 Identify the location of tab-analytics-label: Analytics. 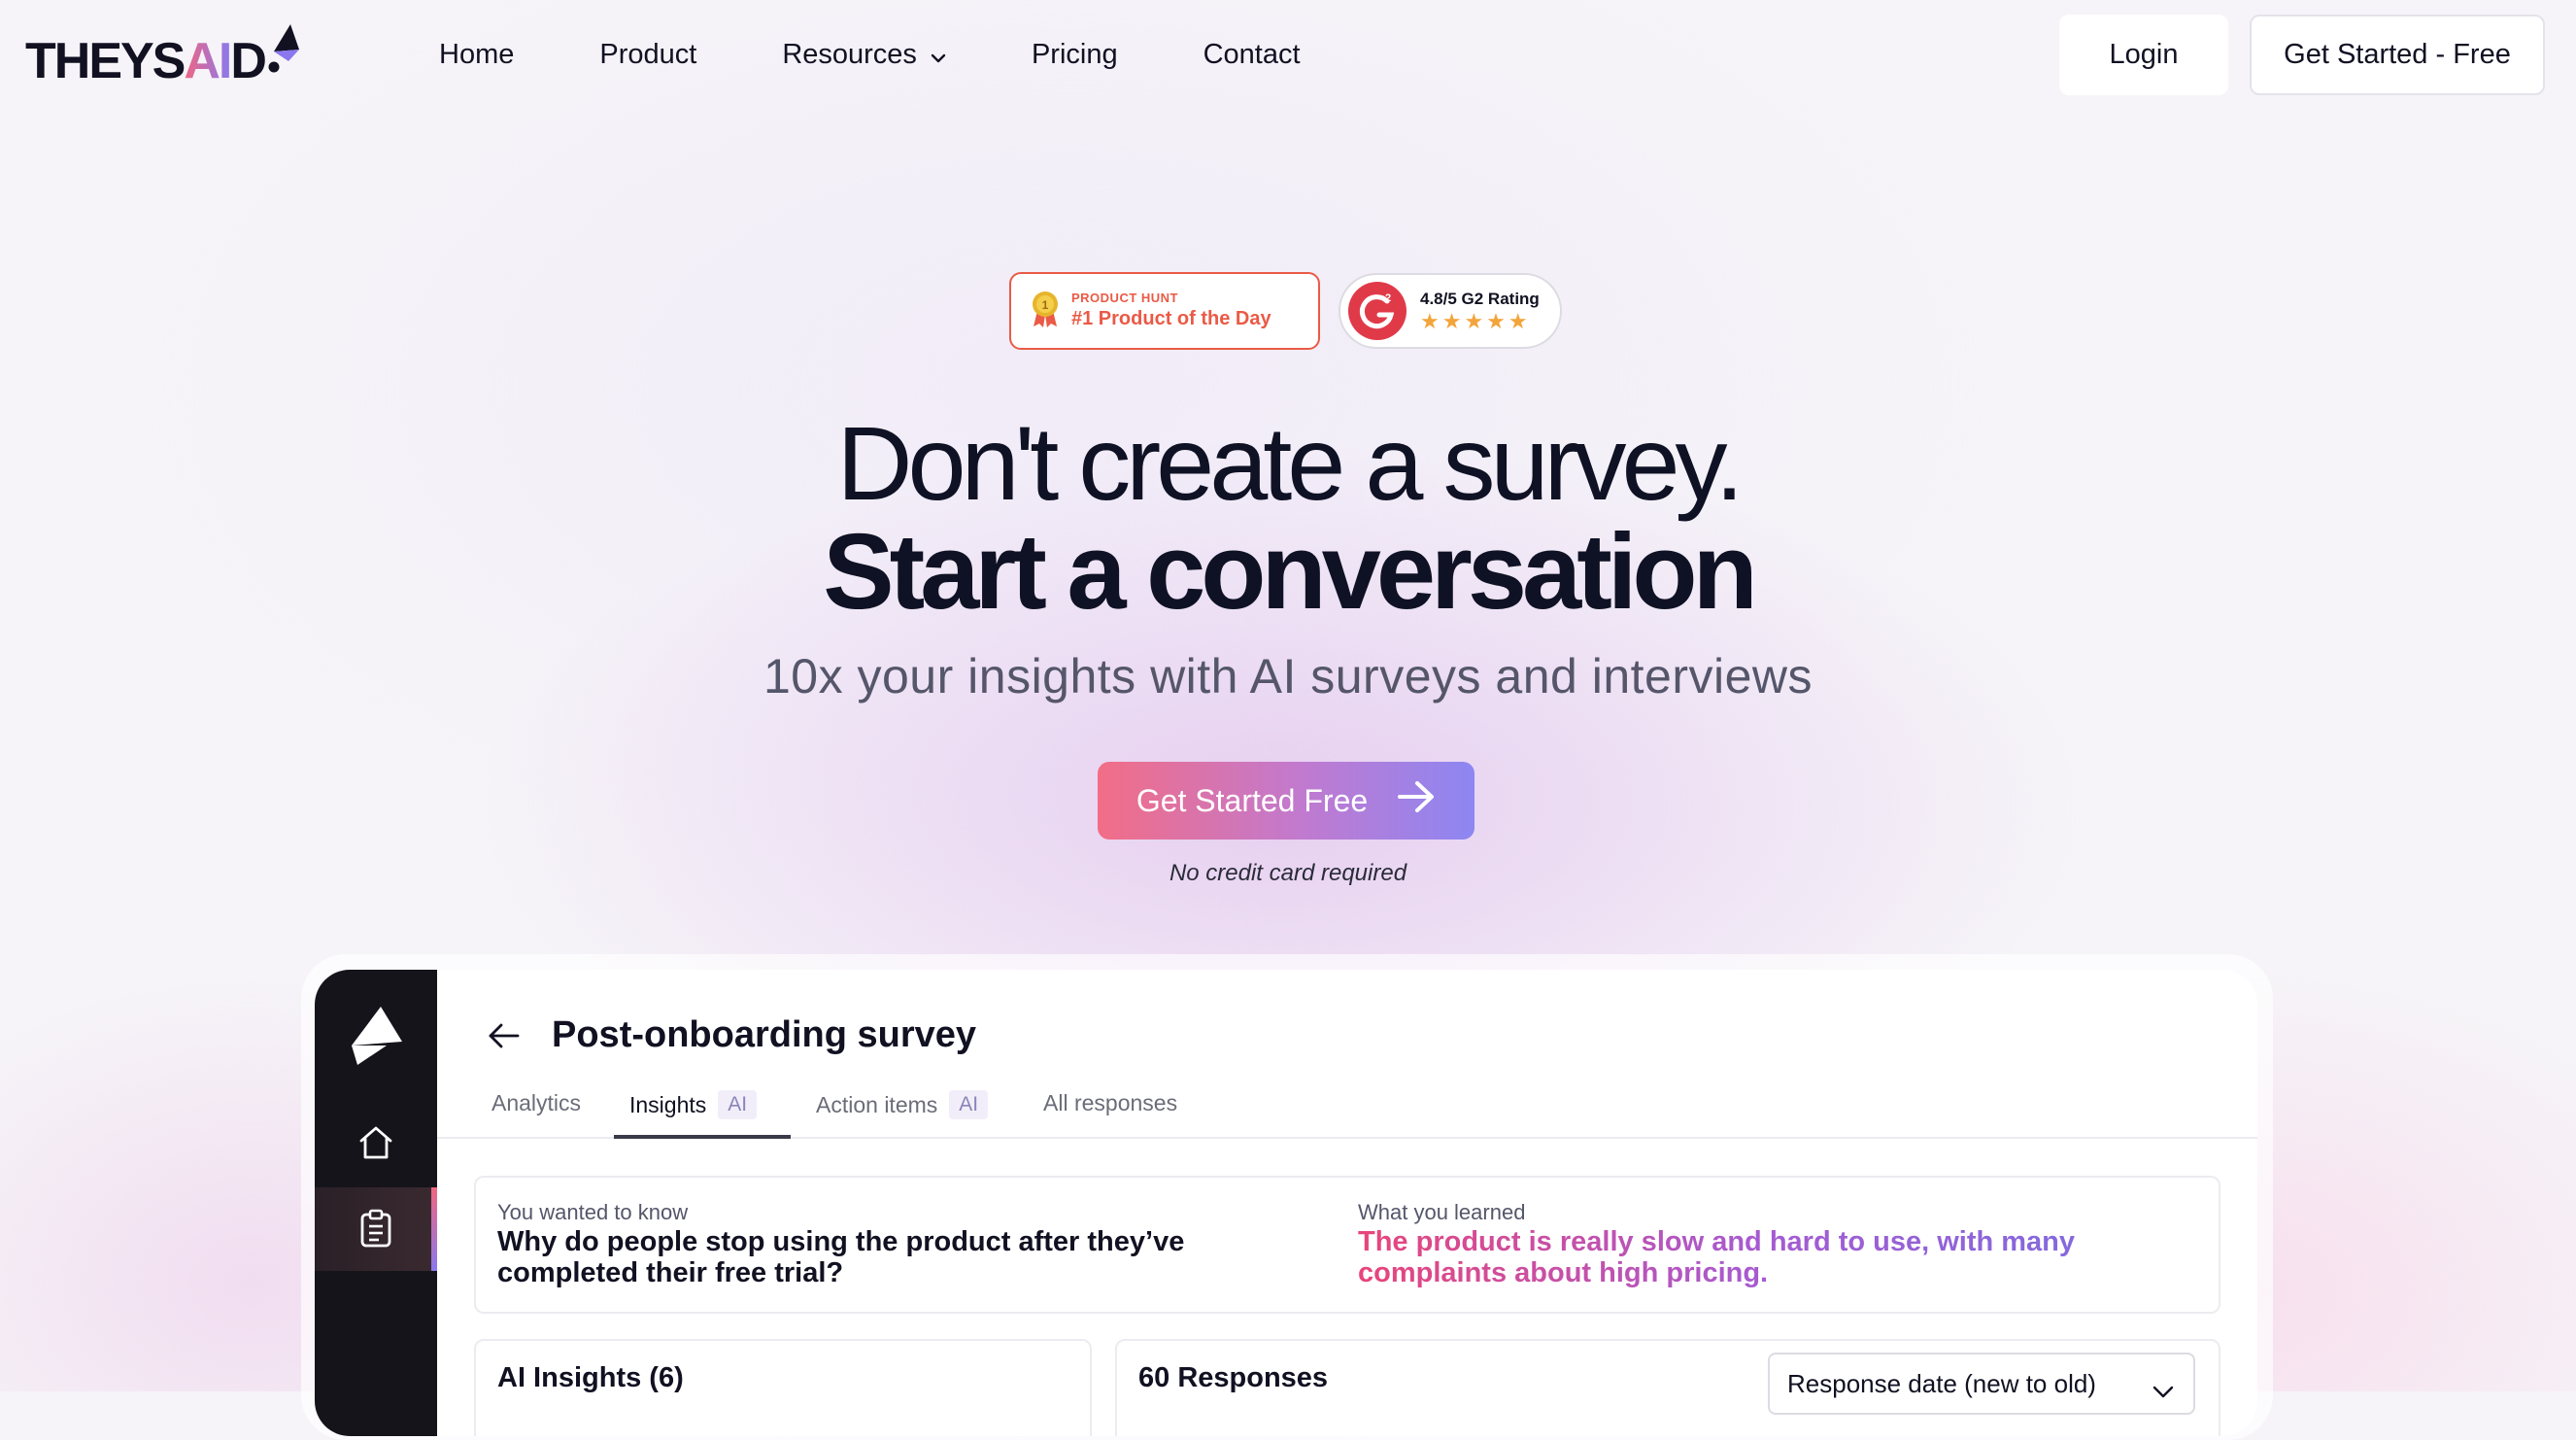
(536, 1102).